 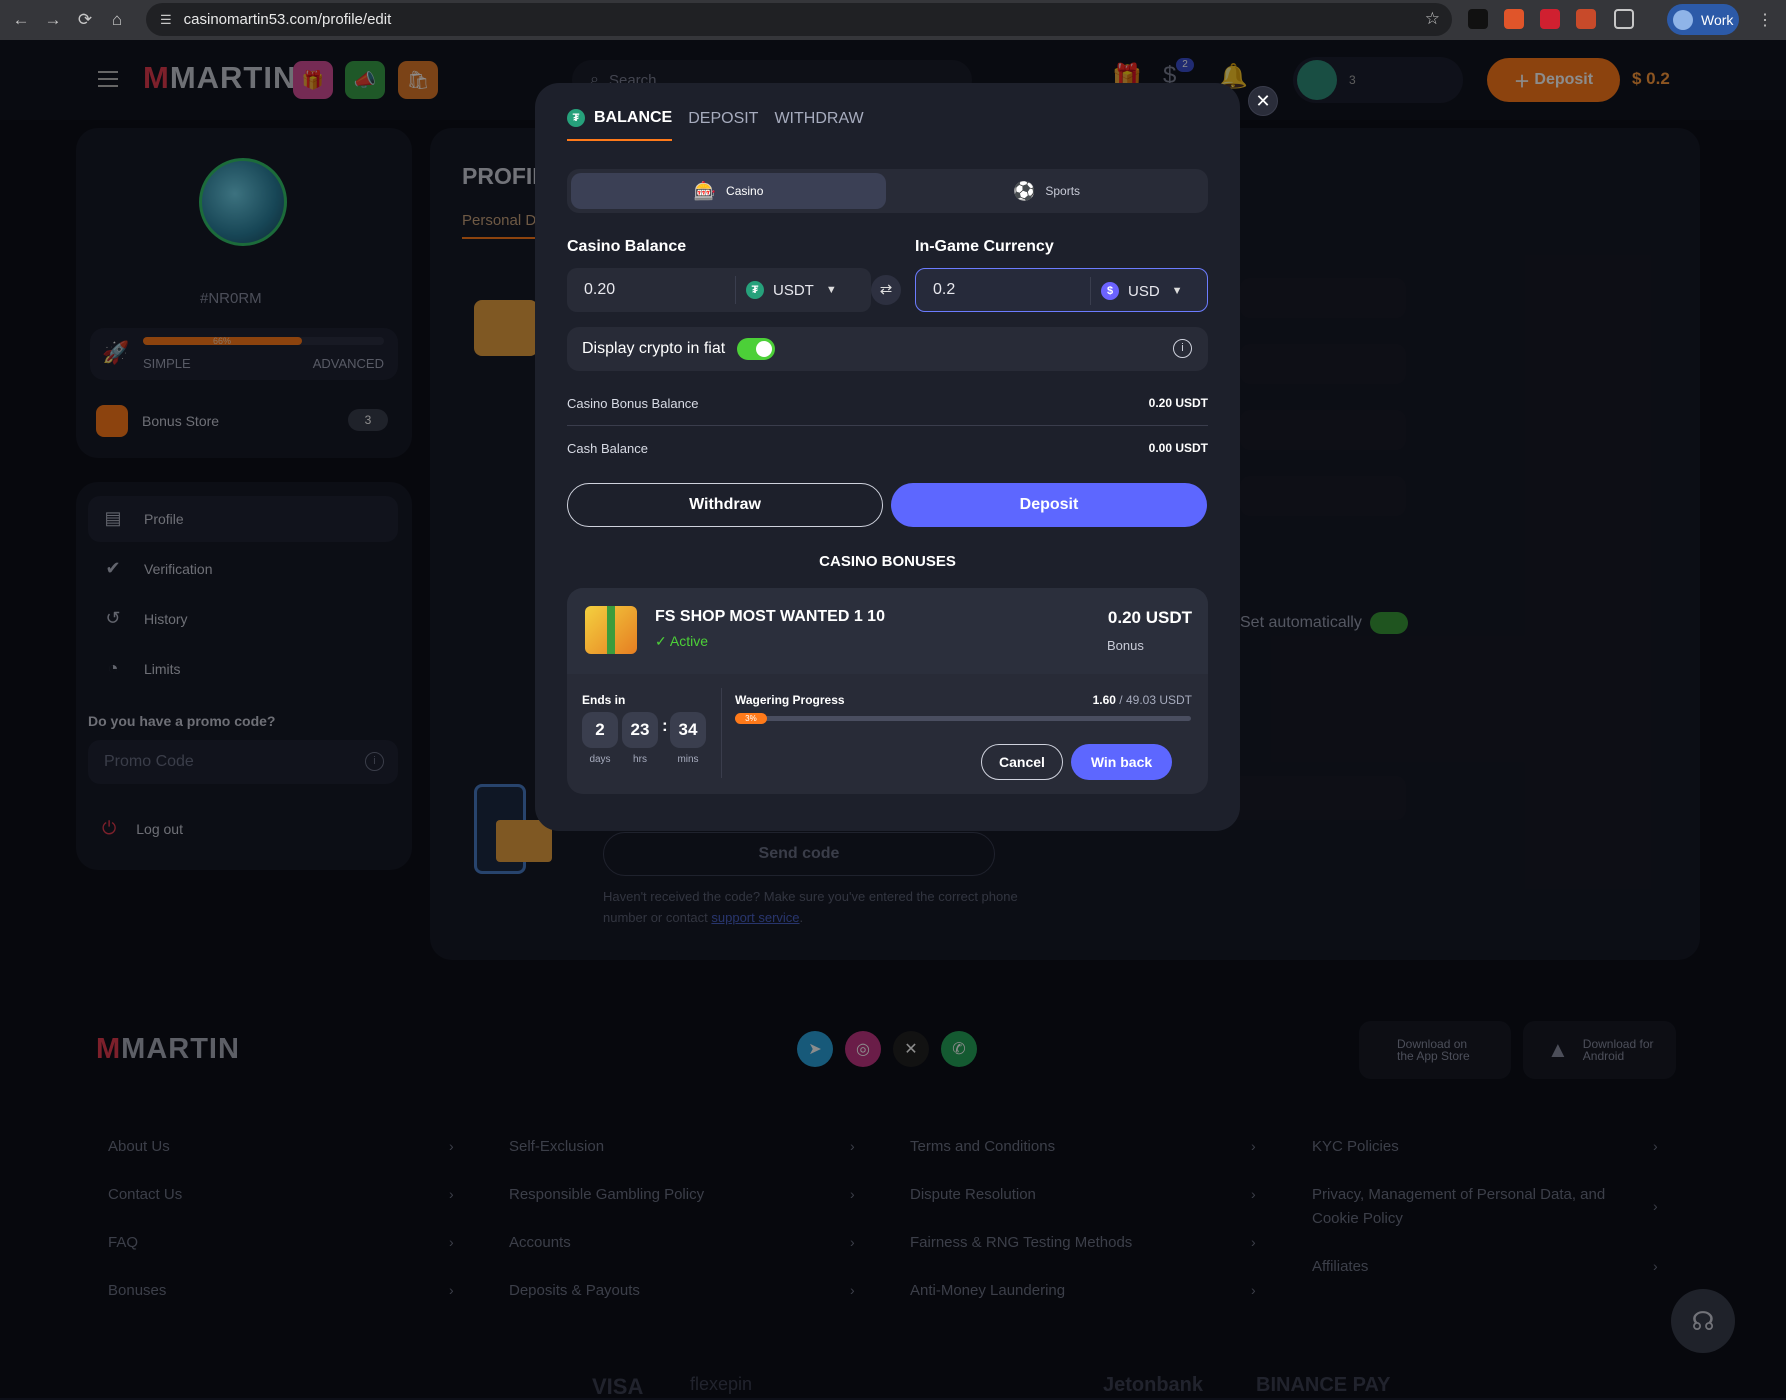 What do you see at coordinates (53, 20) in the screenshot?
I see `forward-icon: →` at bounding box center [53, 20].